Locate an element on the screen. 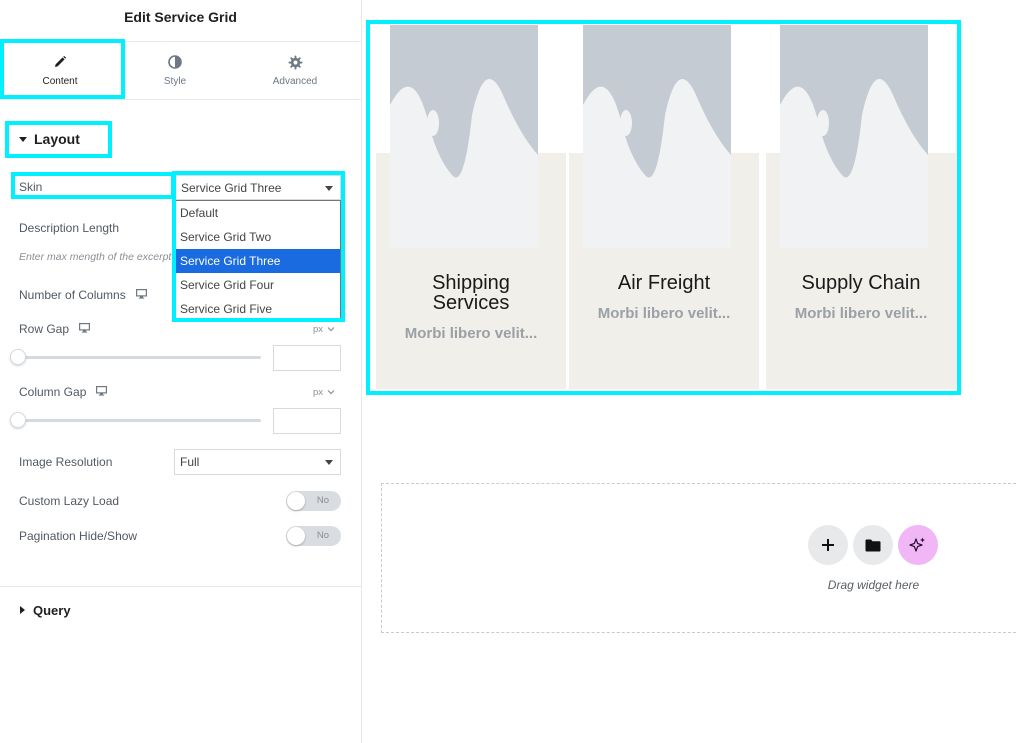  column-gap-label: Column Gap is located at coordinates (63, 392).